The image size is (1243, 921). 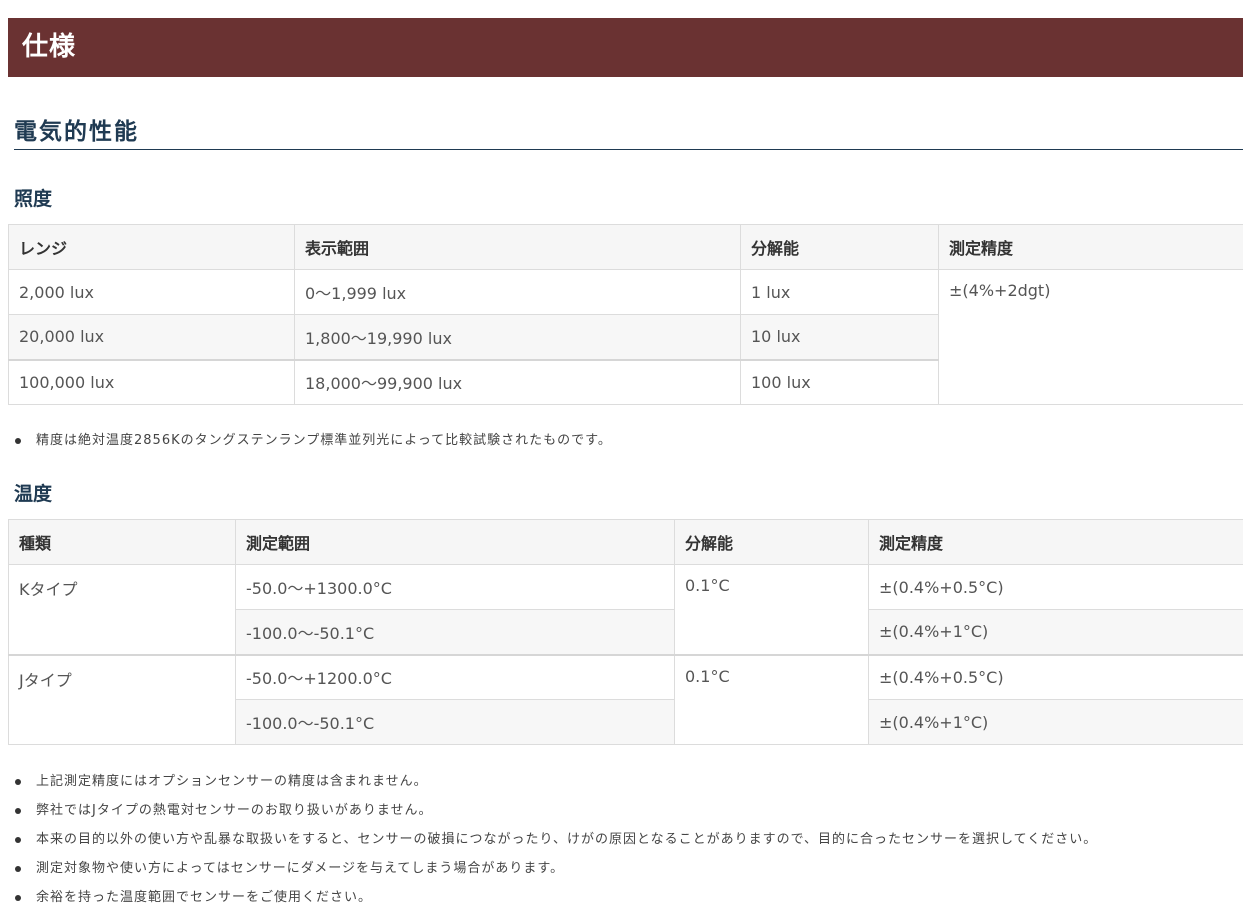 I want to click on illuminance-title: 照度, so click(x=33, y=199).